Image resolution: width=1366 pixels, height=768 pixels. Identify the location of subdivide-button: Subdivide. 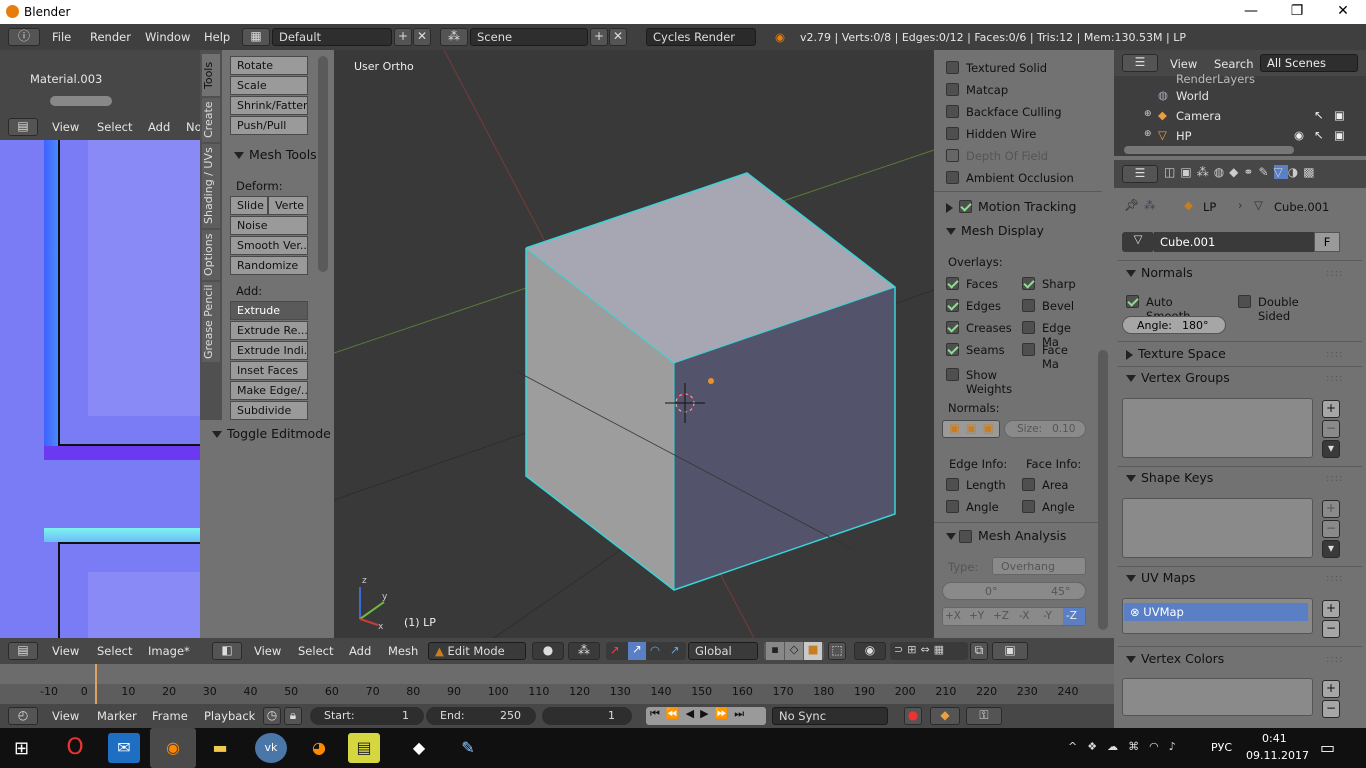
(269, 410).